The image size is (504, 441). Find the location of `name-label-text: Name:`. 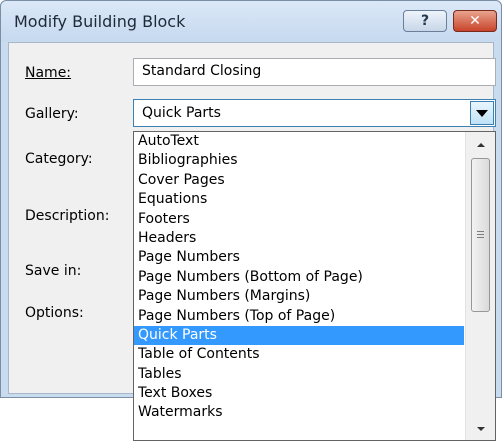

name-label-text: Name: is located at coordinates (48, 73).